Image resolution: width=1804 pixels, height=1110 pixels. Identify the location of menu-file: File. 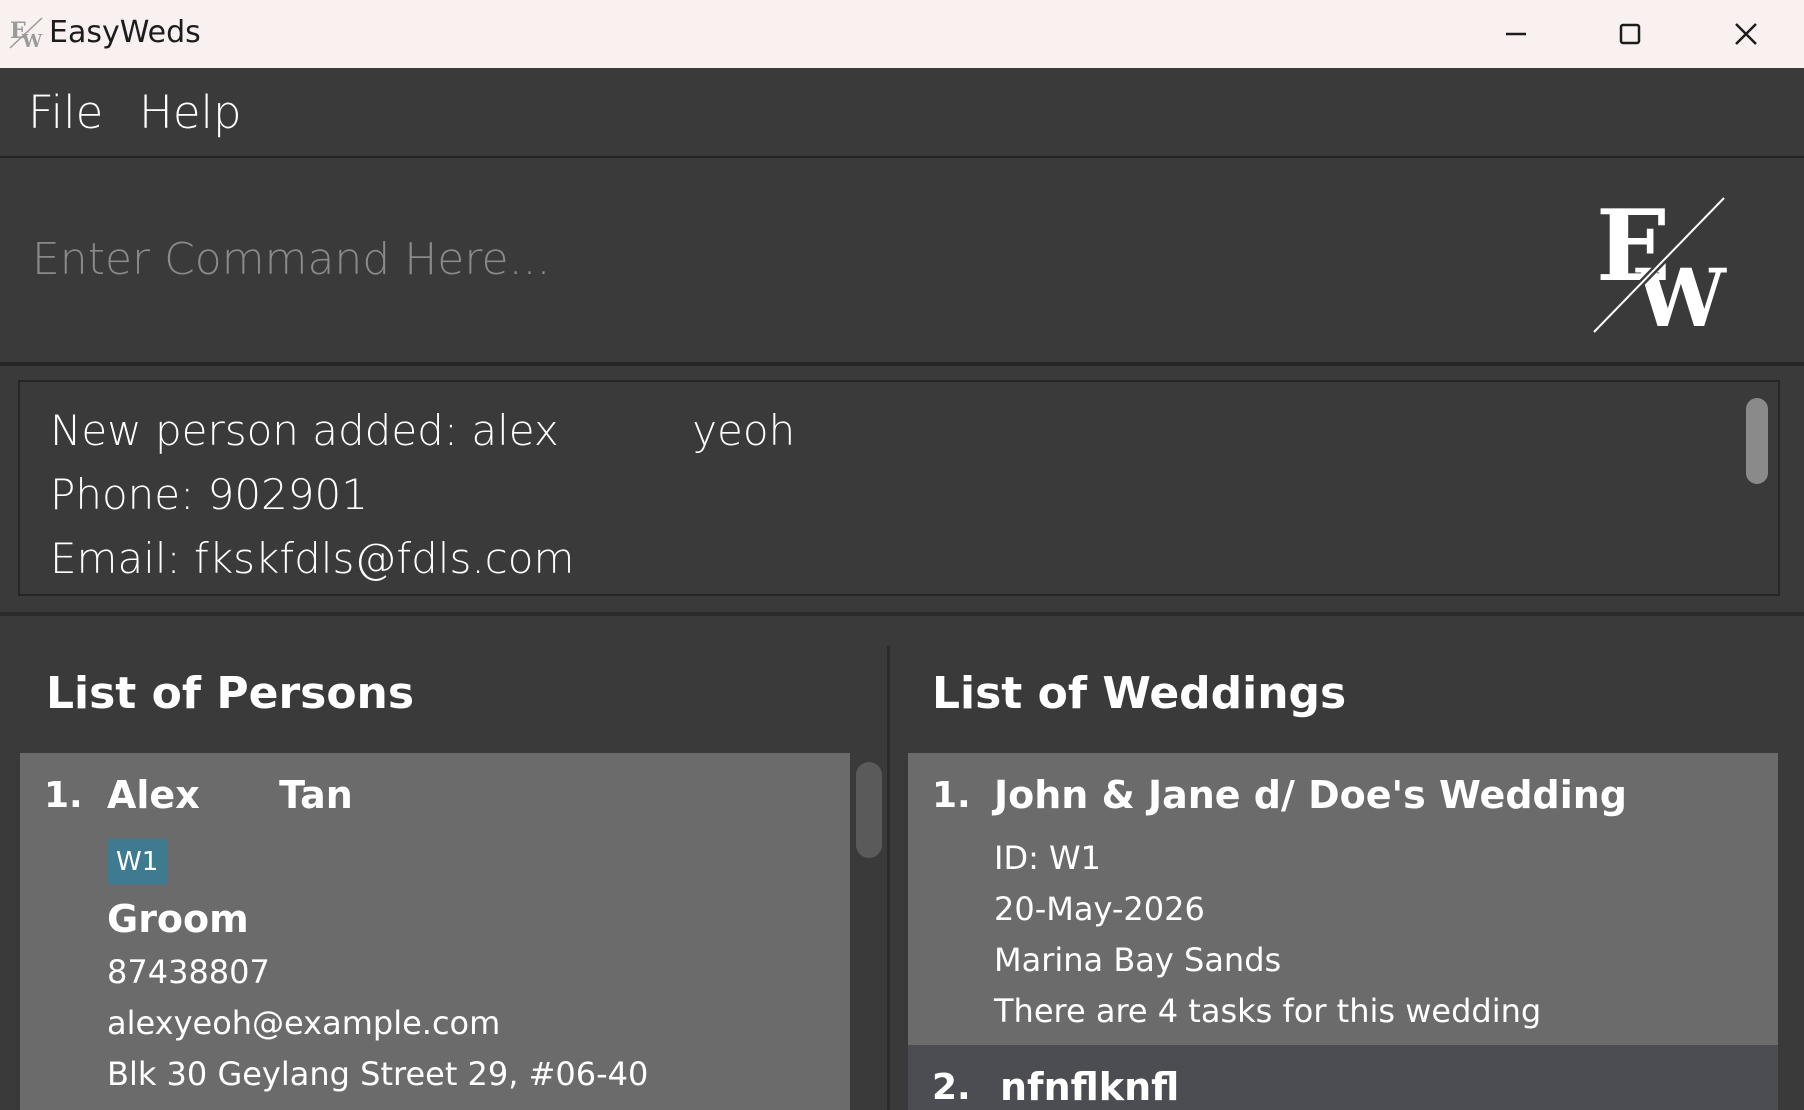
(65, 112).